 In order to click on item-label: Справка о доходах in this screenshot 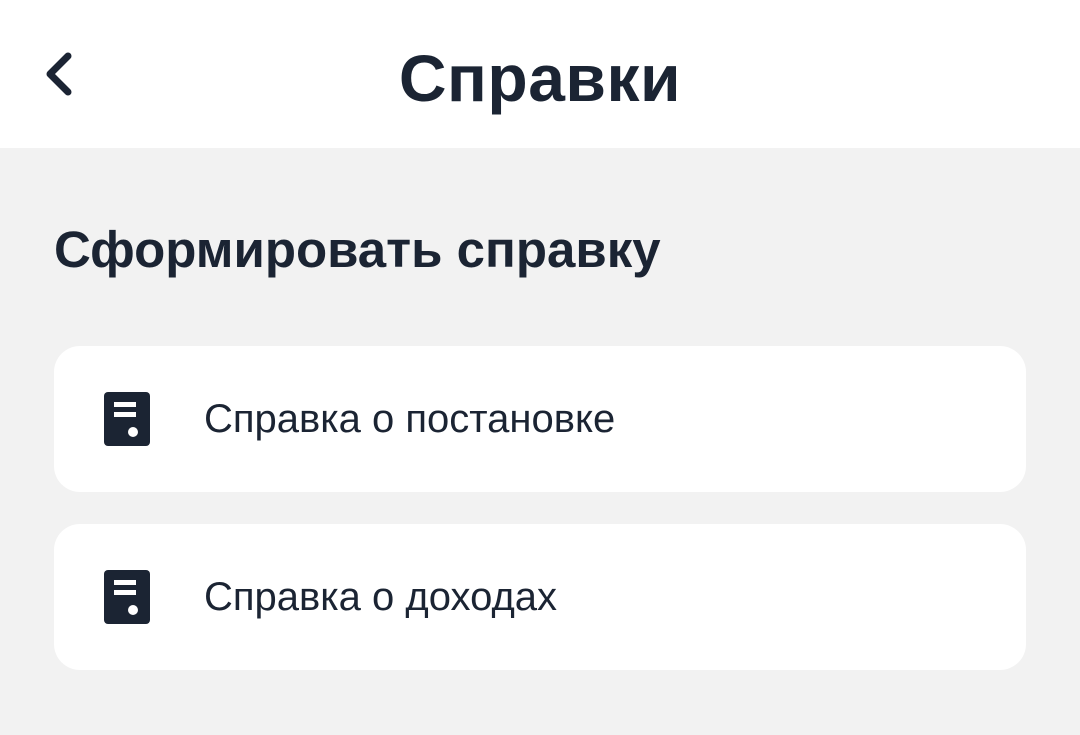, I will do `click(381, 597)`.